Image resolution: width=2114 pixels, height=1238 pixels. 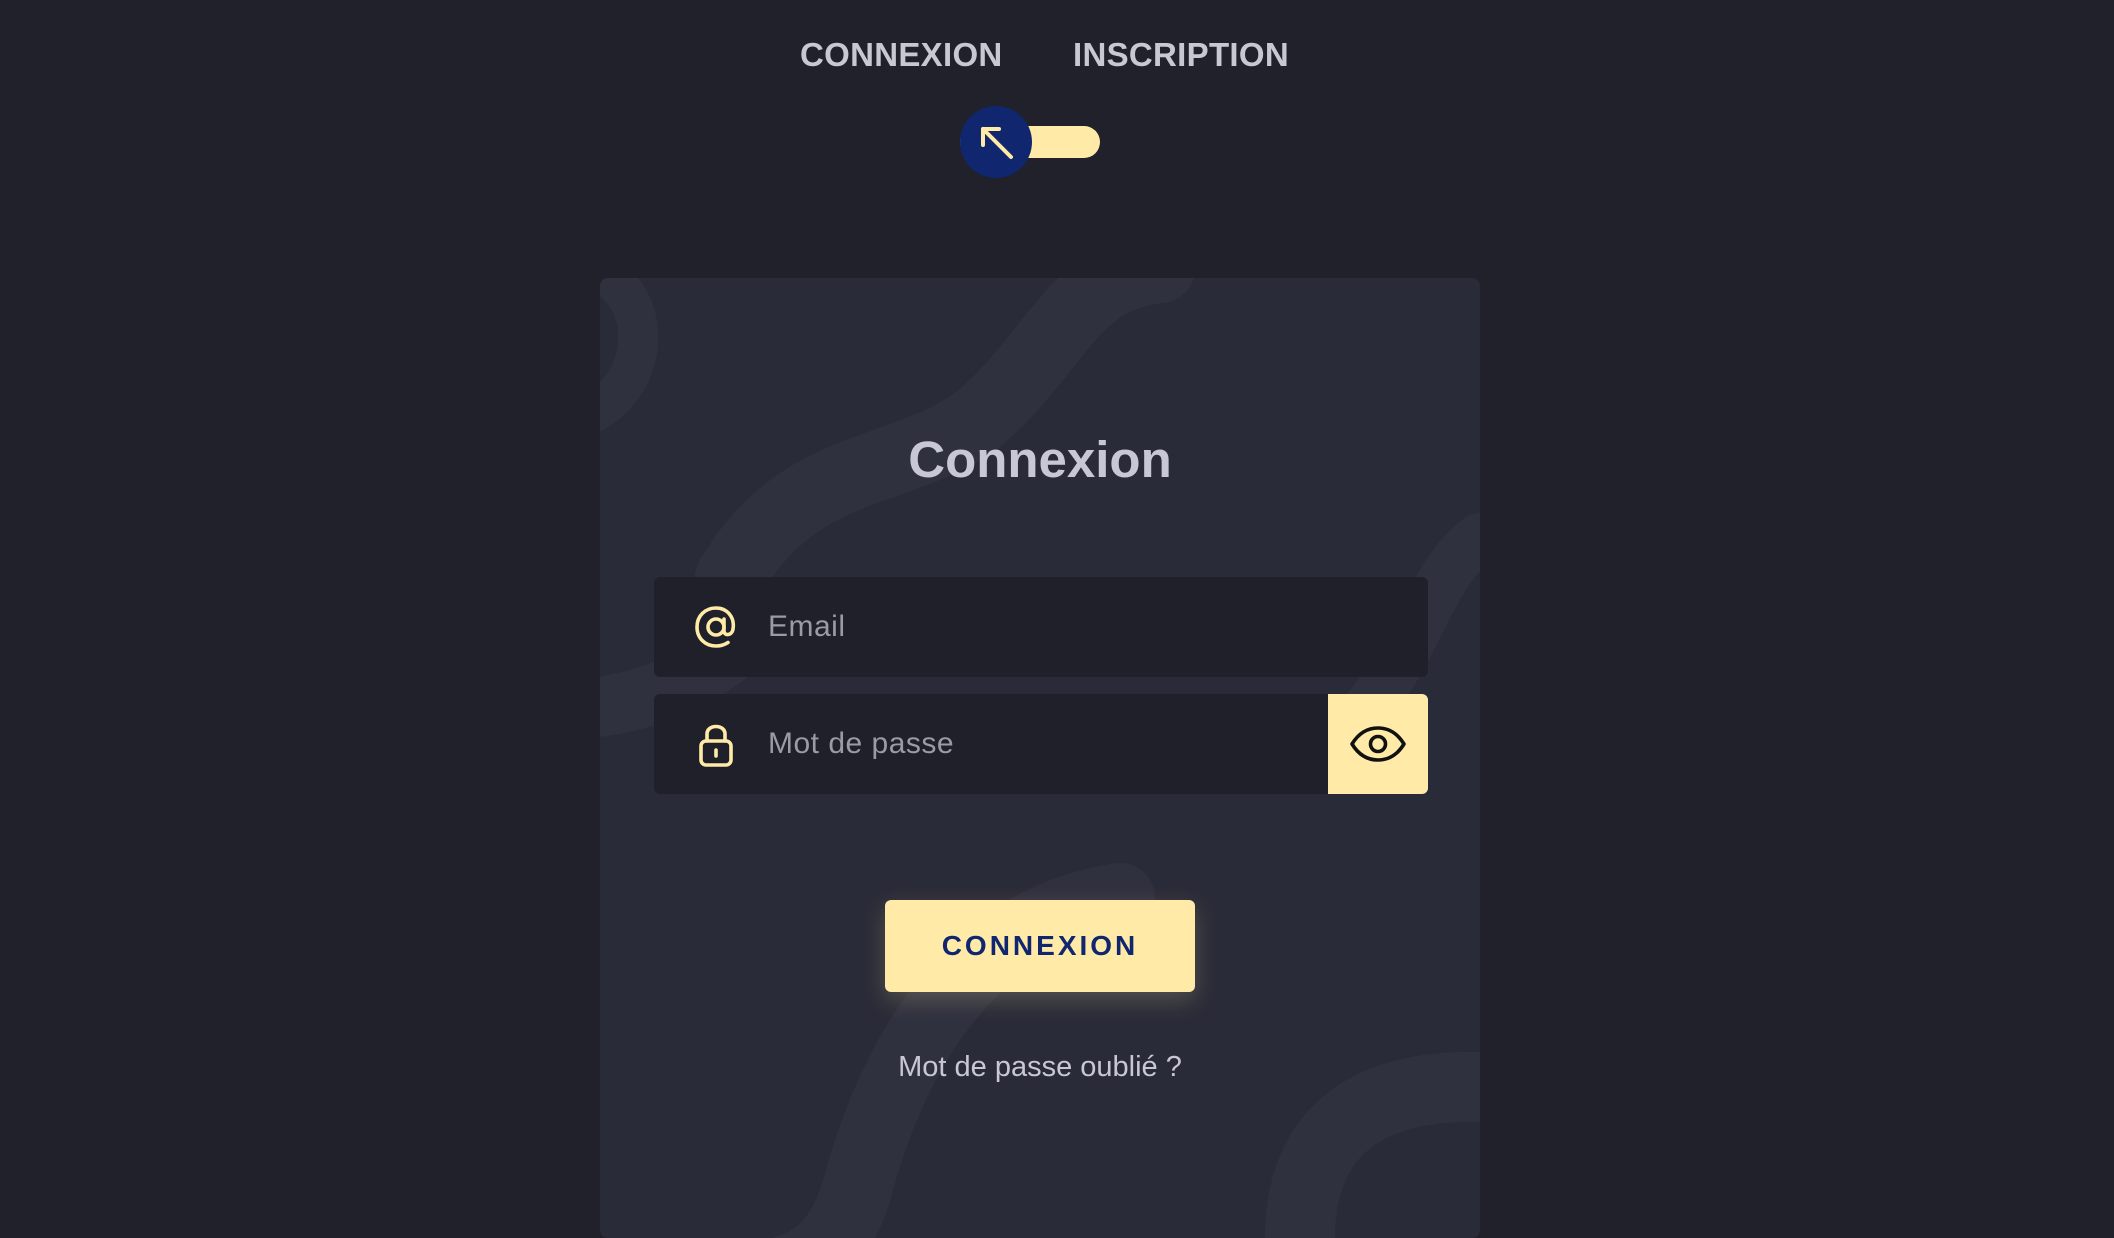 What do you see at coordinates (715, 627) in the screenshot?
I see `at-sign-icon` at bounding box center [715, 627].